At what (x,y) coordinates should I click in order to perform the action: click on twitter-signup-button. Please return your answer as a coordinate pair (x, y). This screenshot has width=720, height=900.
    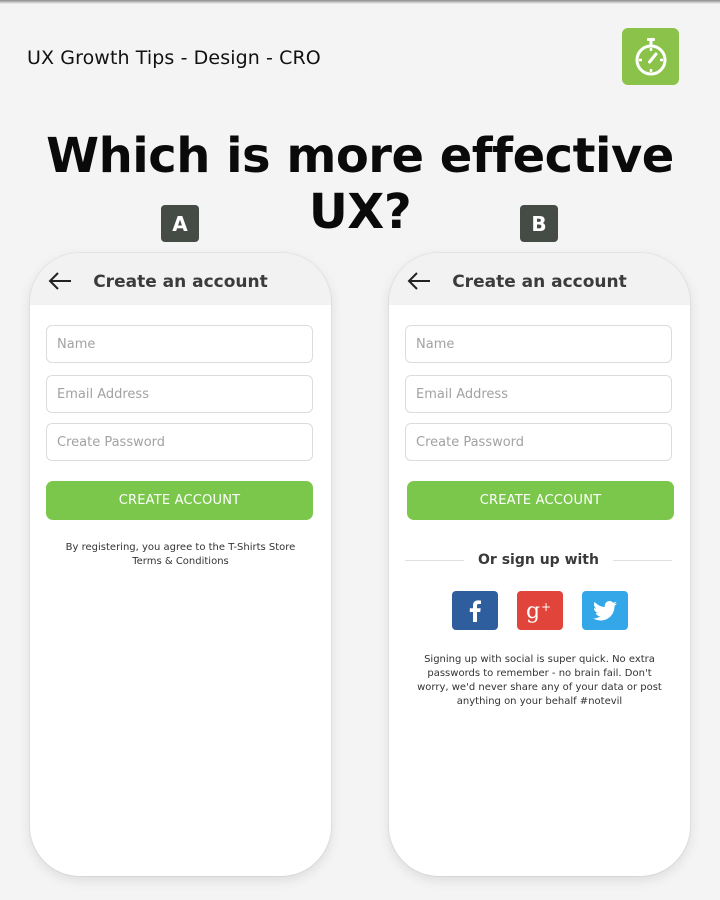
    Looking at the image, I should click on (604, 610).